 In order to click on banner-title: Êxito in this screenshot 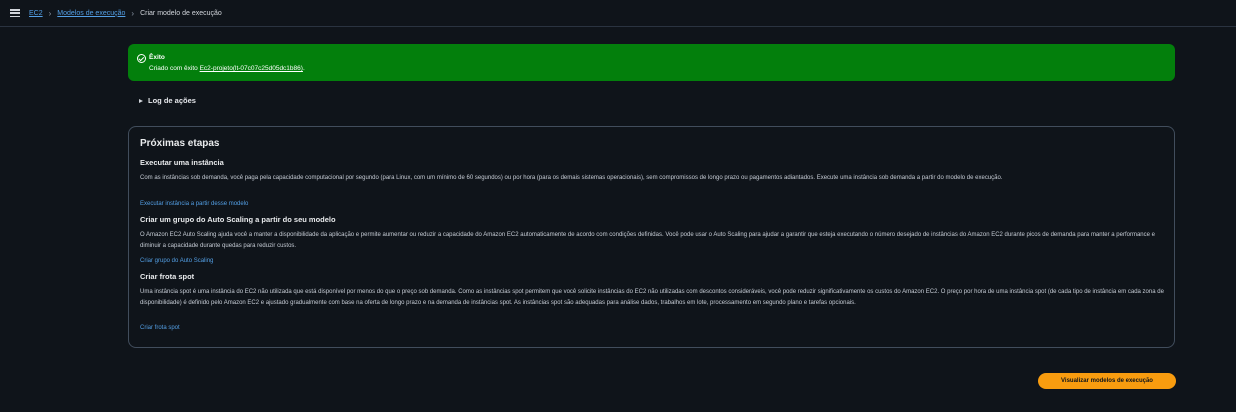, I will do `click(157, 57)`.